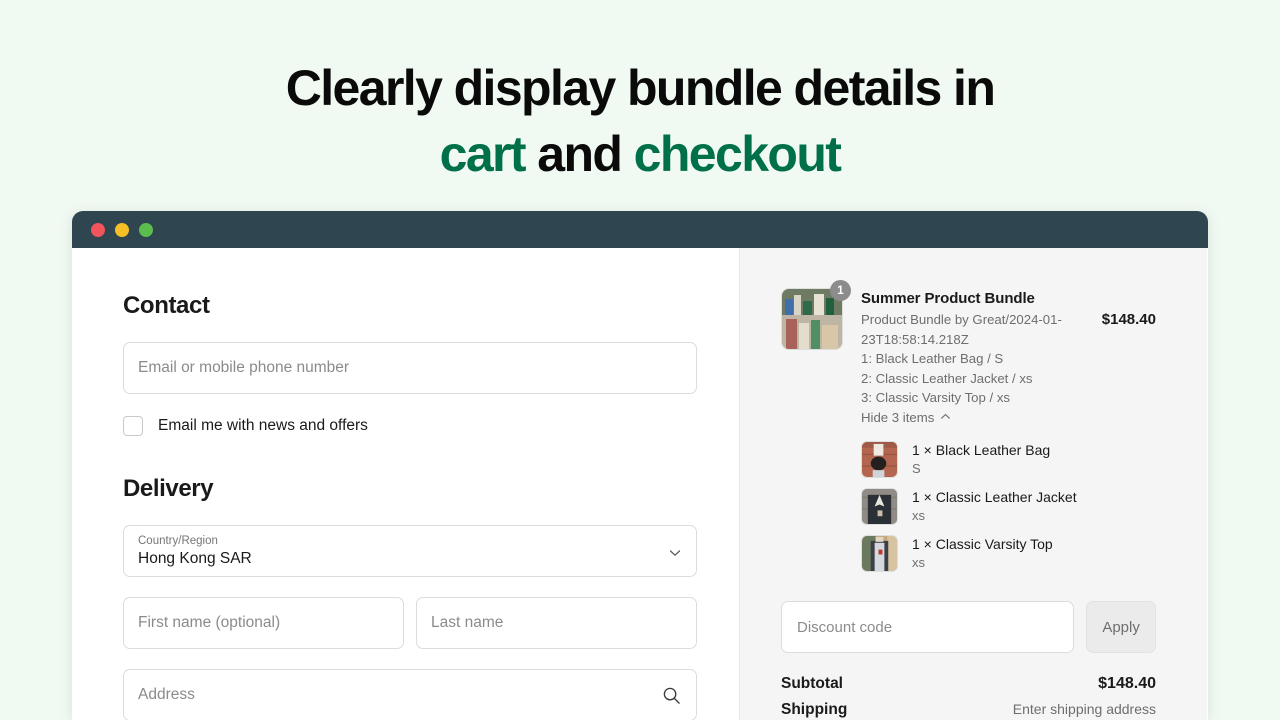  What do you see at coordinates (640, 88) in the screenshot?
I see `headline-line-1: Clearly display bundle details in` at bounding box center [640, 88].